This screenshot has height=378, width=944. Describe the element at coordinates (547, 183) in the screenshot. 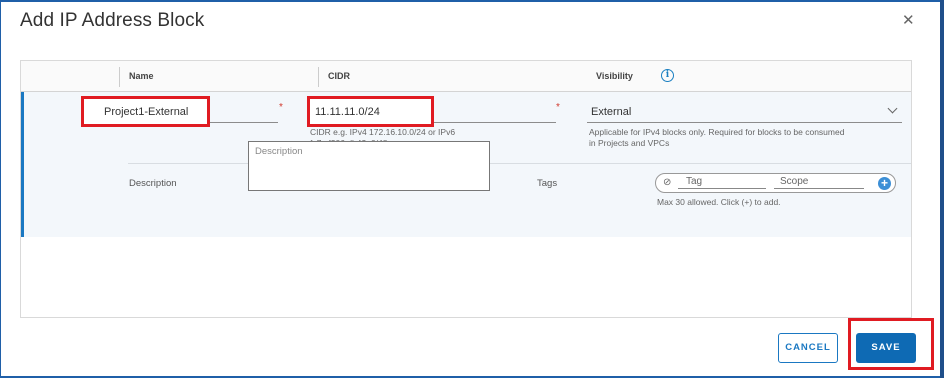

I see `tags-label: Tags` at that location.